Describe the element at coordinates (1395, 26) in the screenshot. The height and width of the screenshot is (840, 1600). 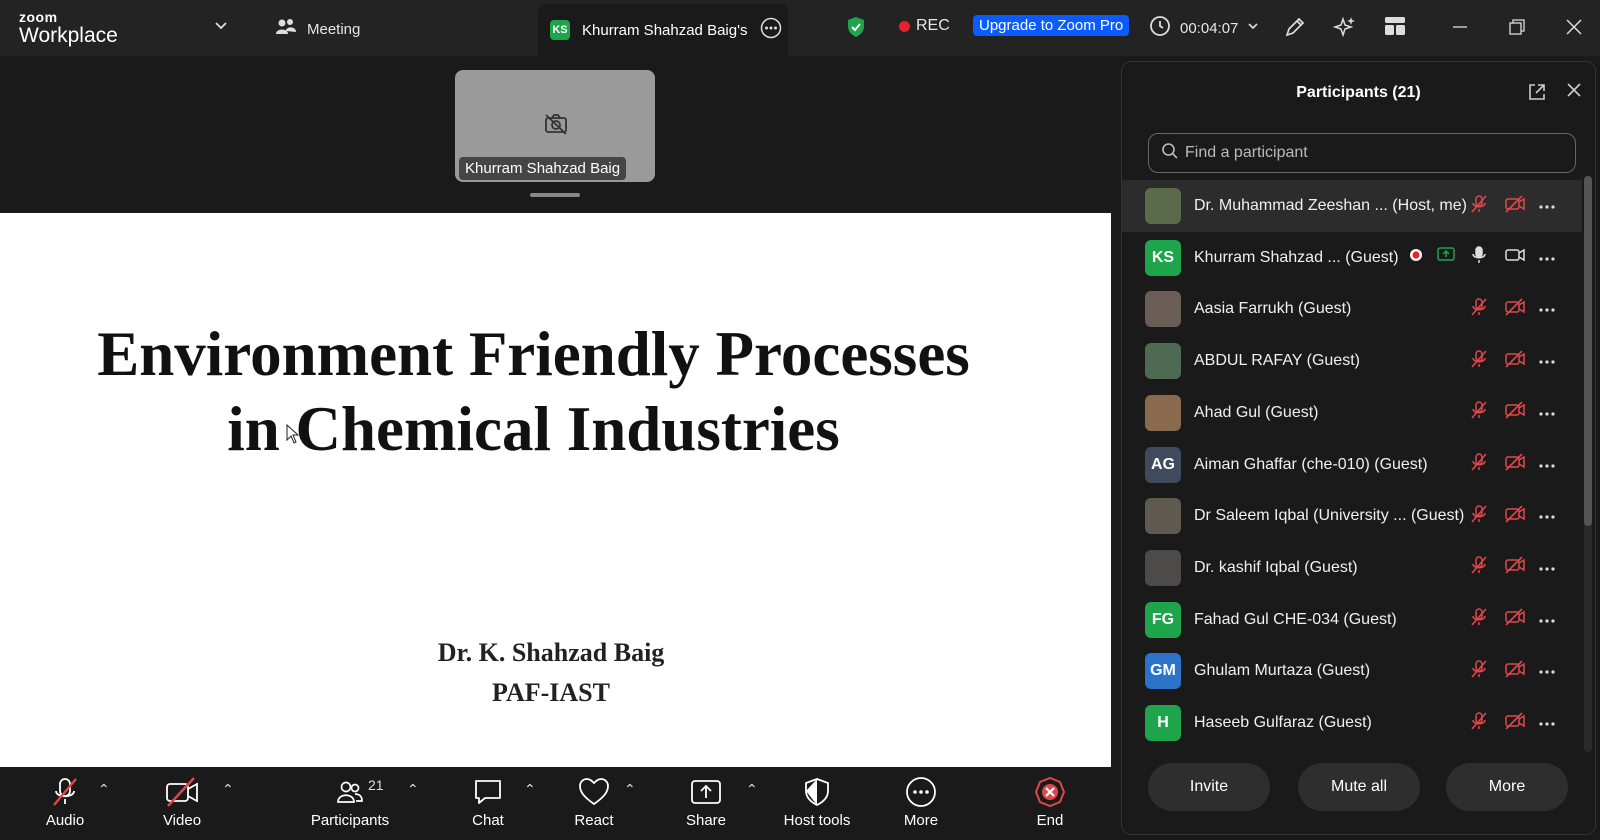
I see `apps-grid-icon` at that location.